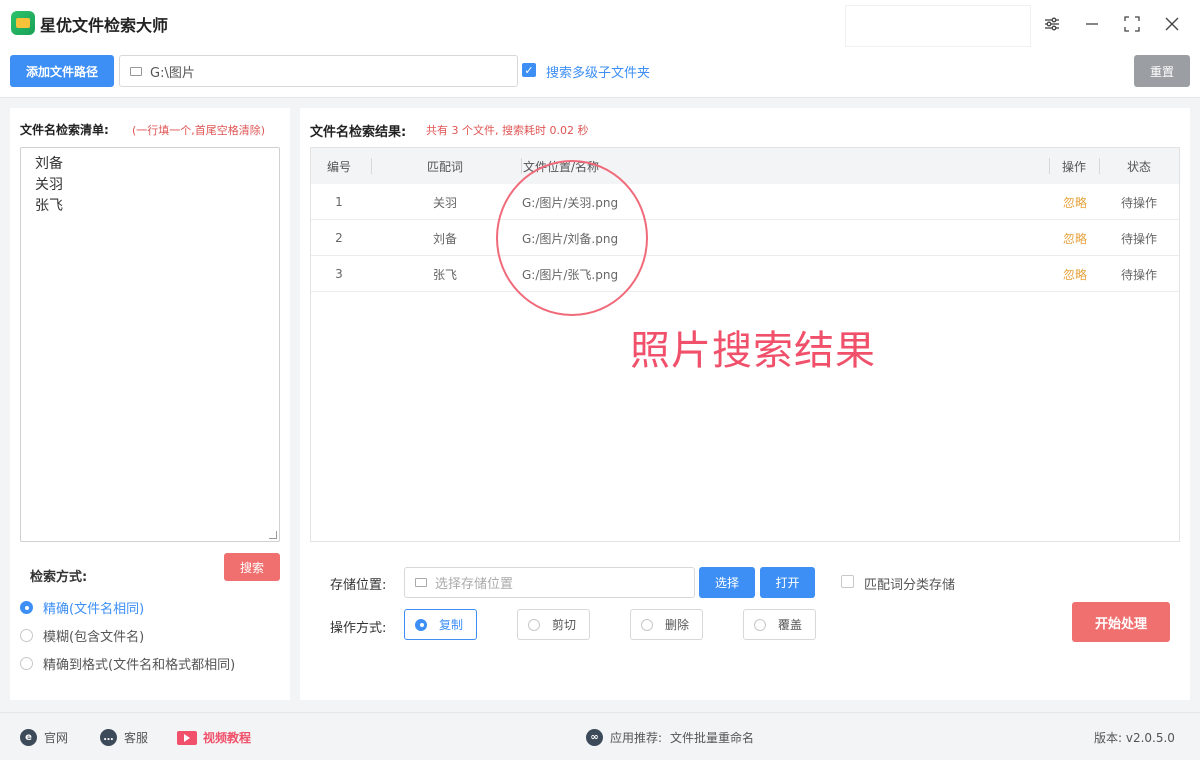 The image size is (1200, 760). Describe the element at coordinates (94, 609) in the screenshot. I see `mode-label: 精确(文件名相同)` at that location.